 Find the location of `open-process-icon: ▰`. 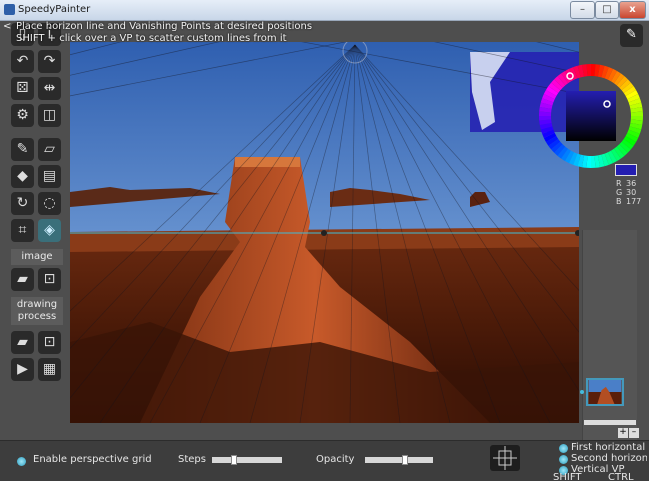

open-process-icon: ▰ is located at coordinates (22, 342).